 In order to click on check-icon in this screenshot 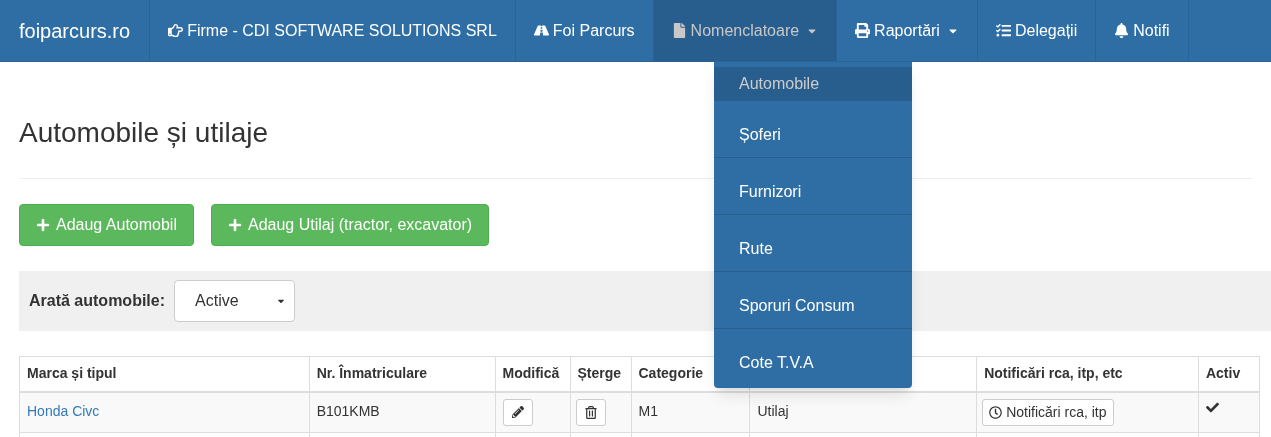, I will do `click(1212, 407)`.